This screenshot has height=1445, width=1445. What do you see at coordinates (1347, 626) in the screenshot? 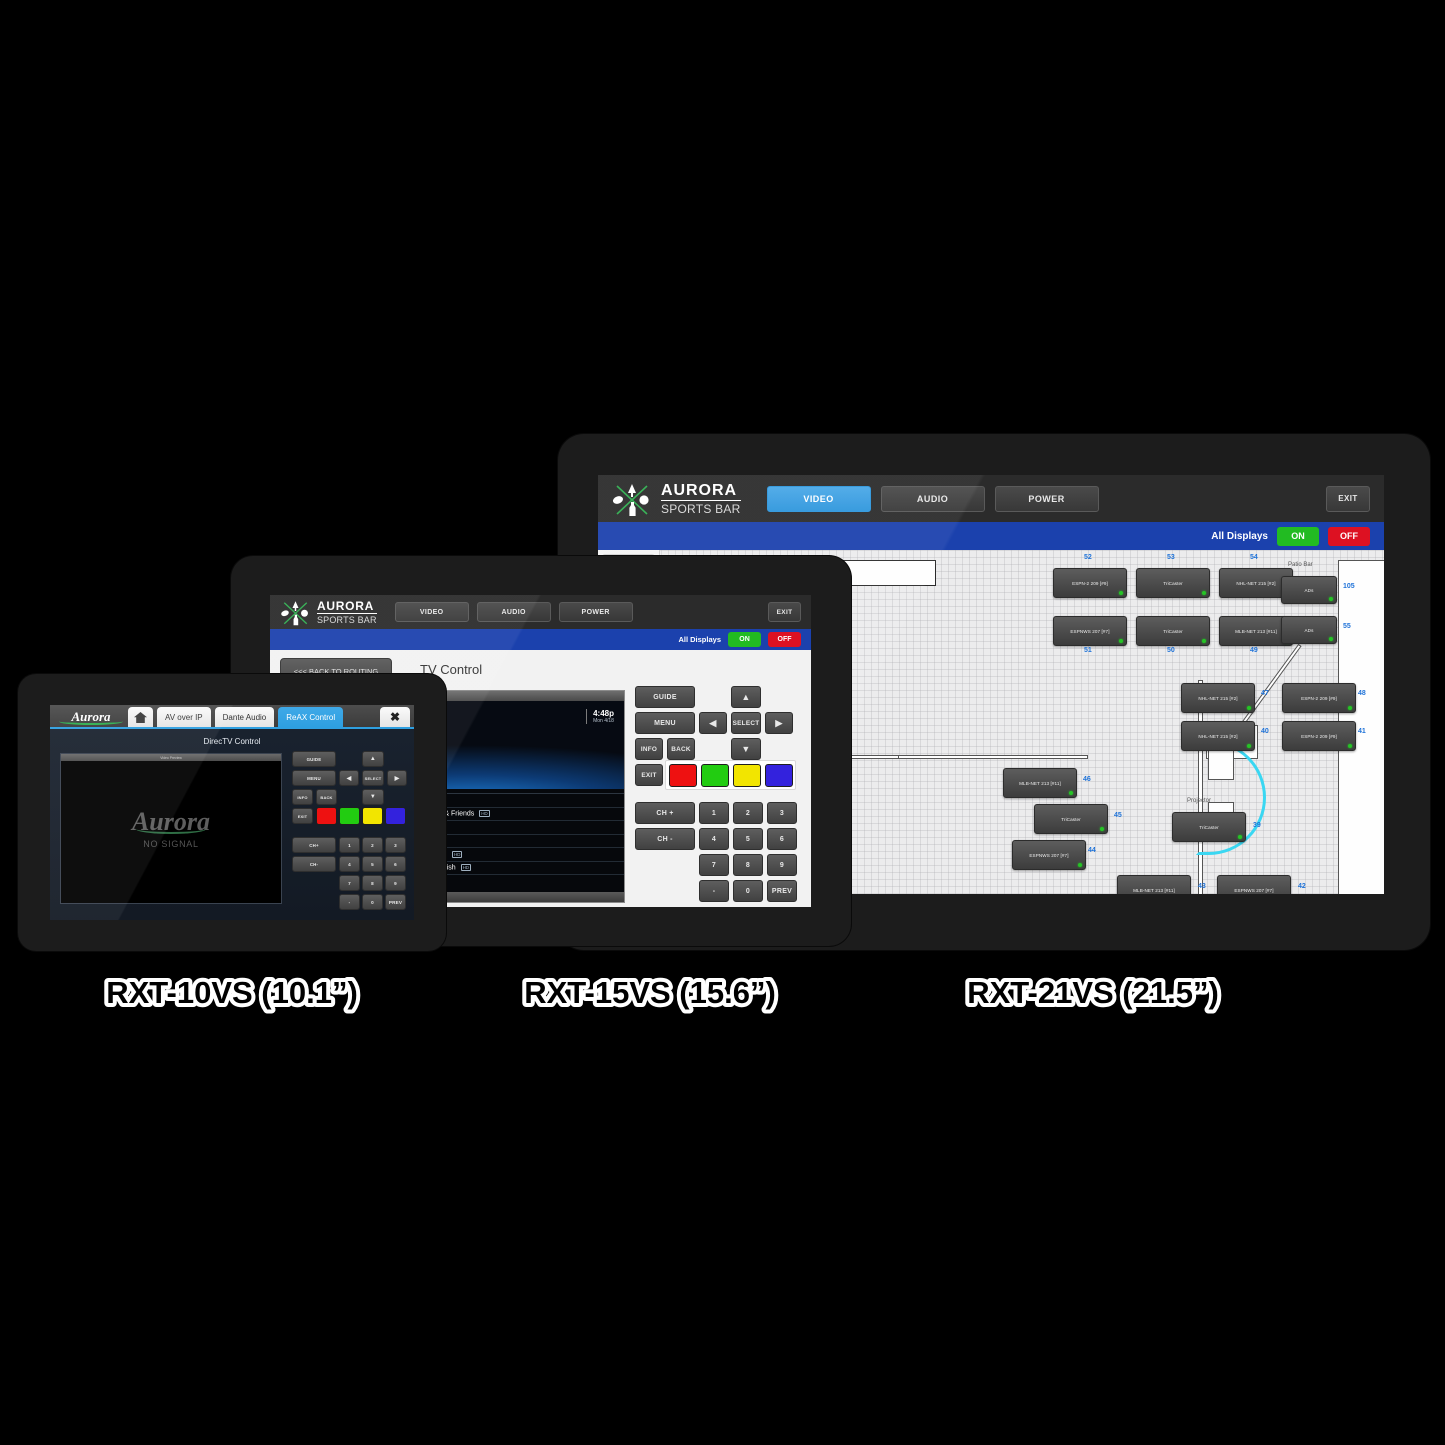
I see `display-number: 55` at bounding box center [1347, 626].